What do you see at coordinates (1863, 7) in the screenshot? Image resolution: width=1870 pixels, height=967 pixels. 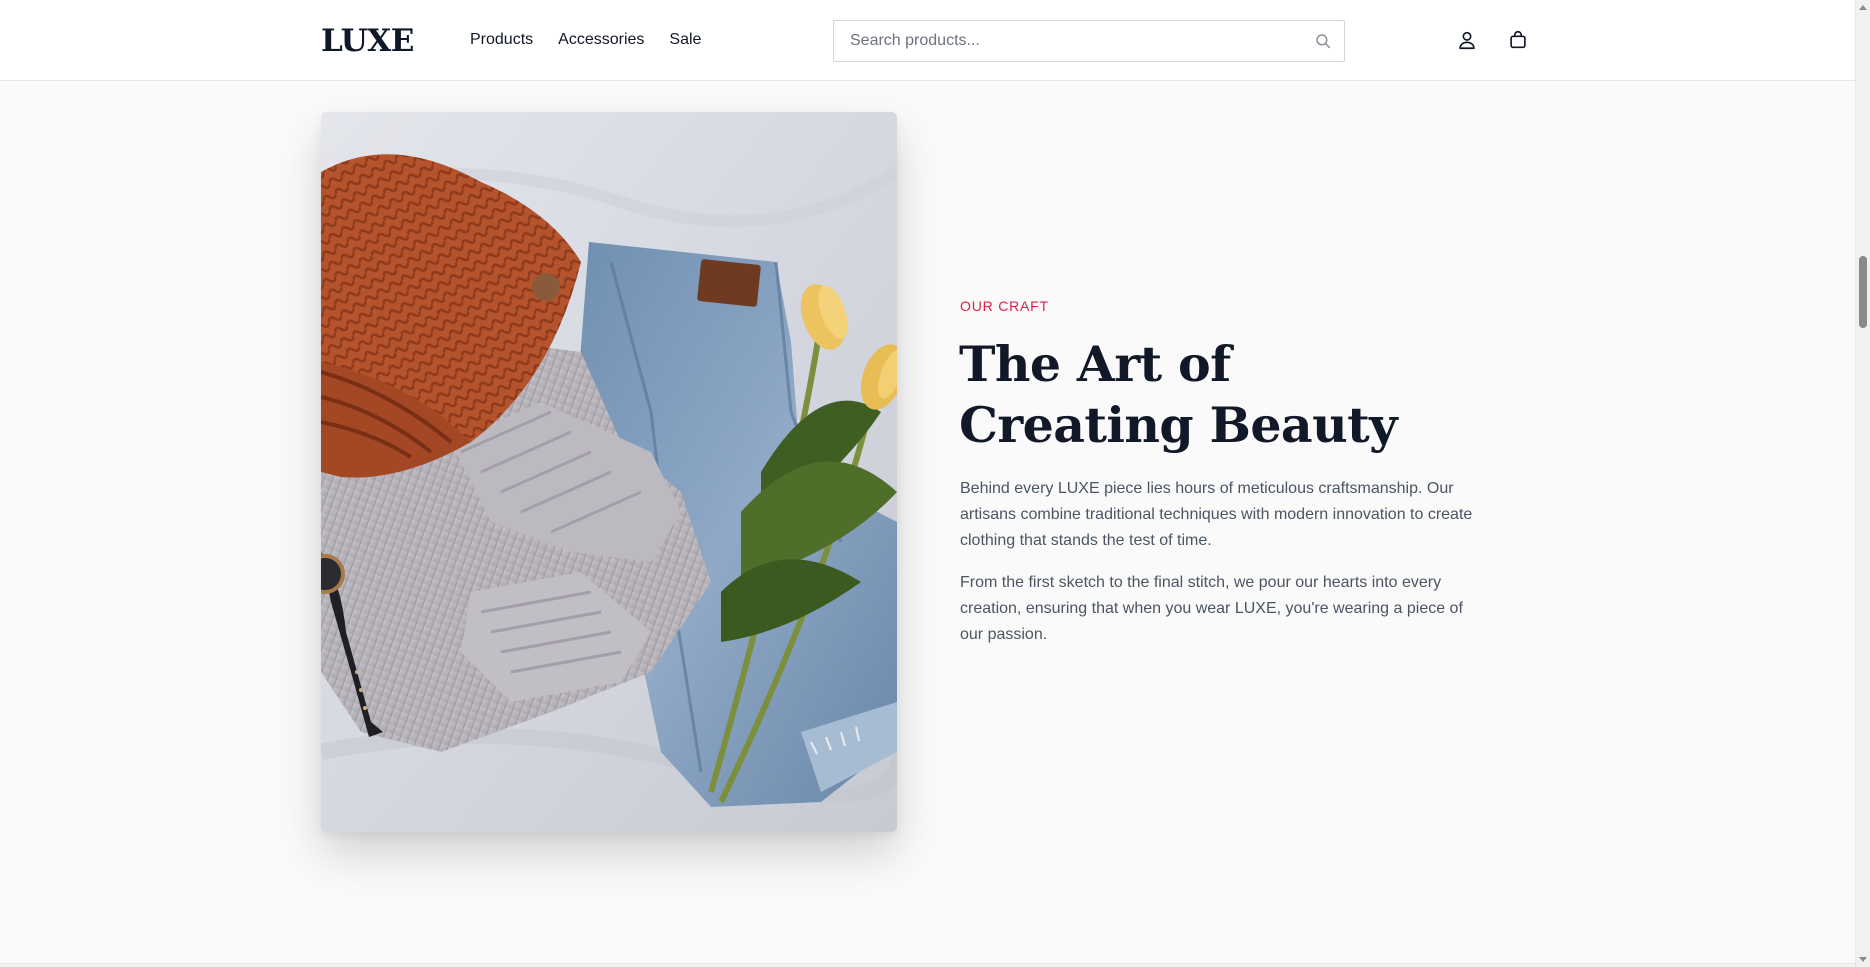 I see `scroll-up-arrow-icon` at bounding box center [1863, 7].